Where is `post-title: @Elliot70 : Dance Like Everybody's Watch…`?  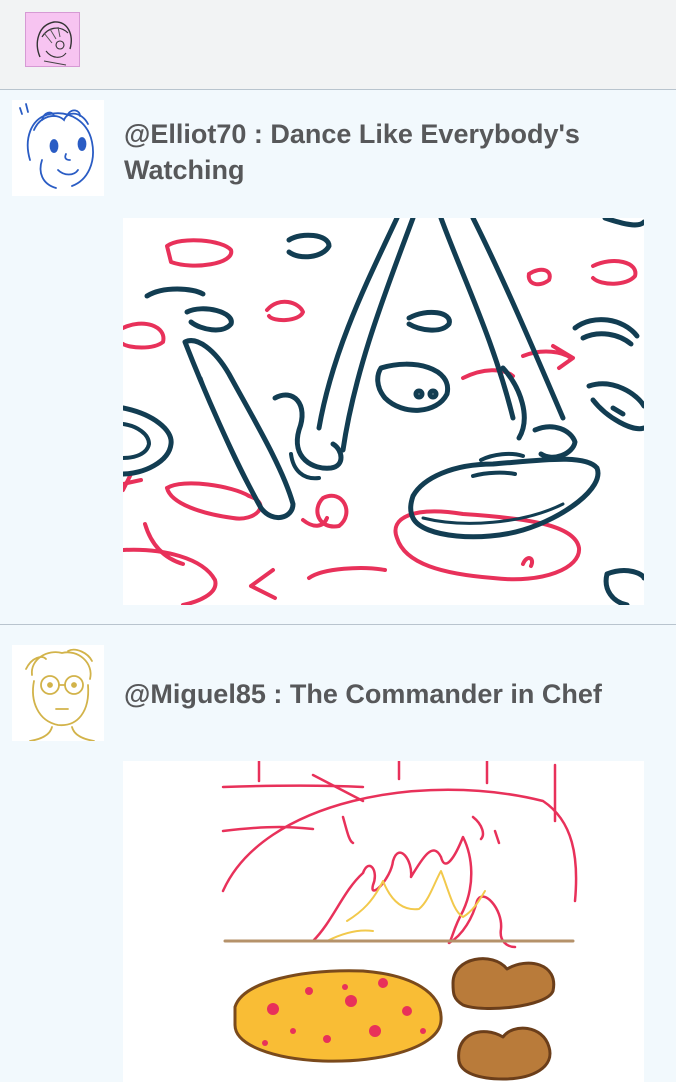 post-title: @Elliot70 : Dance Like Everybody's Watch… is located at coordinates (384, 152).